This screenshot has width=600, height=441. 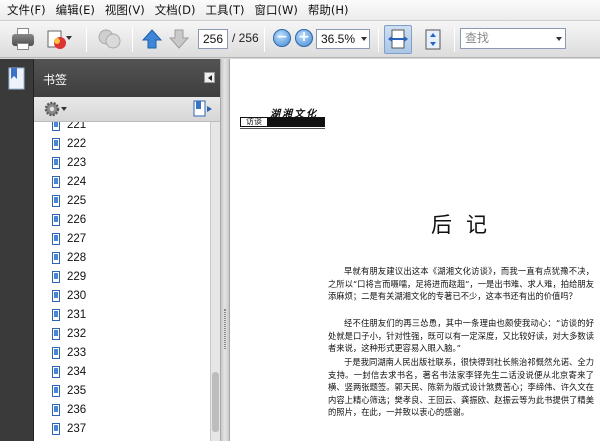 What do you see at coordinates (69, 333) in the screenshot?
I see `bookmark-item: 232` at bounding box center [69, 333].